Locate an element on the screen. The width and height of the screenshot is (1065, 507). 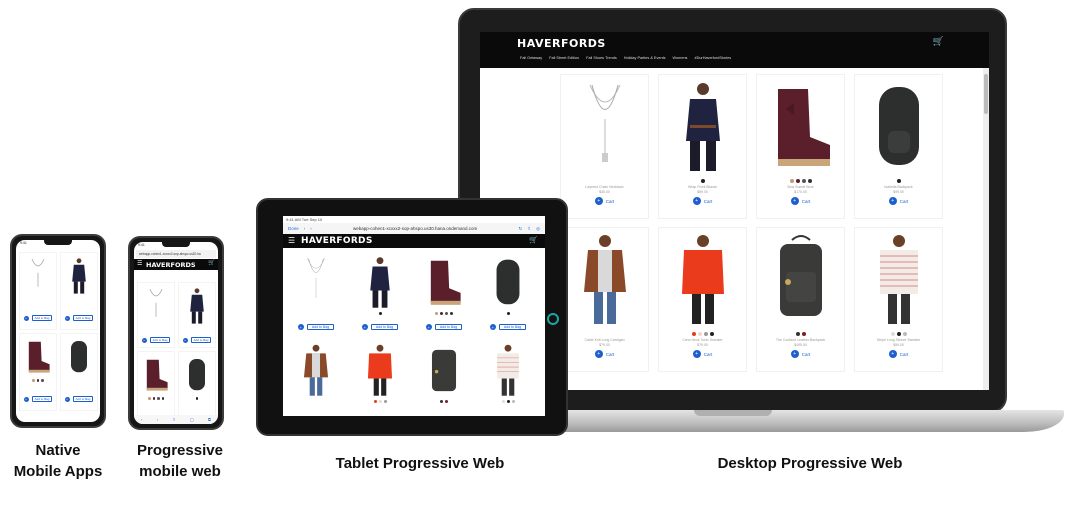
product-name: Bow Suede Boot is located at coordinates (800, 187).